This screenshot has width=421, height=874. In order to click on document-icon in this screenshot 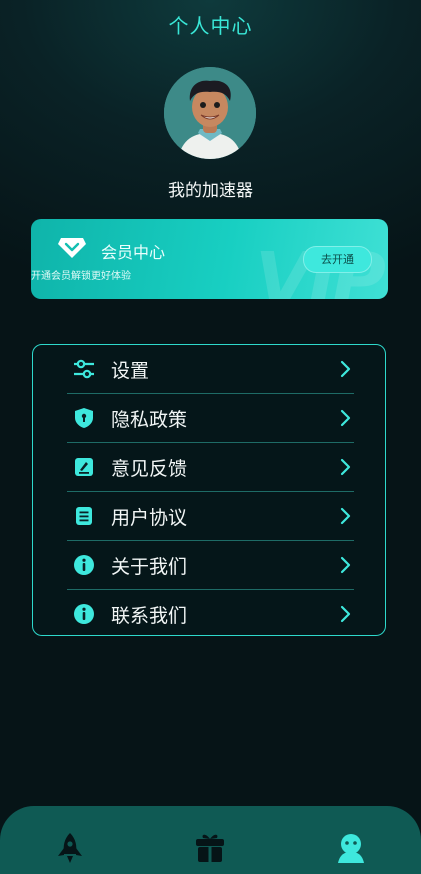, I will do `click(84, 516)`.